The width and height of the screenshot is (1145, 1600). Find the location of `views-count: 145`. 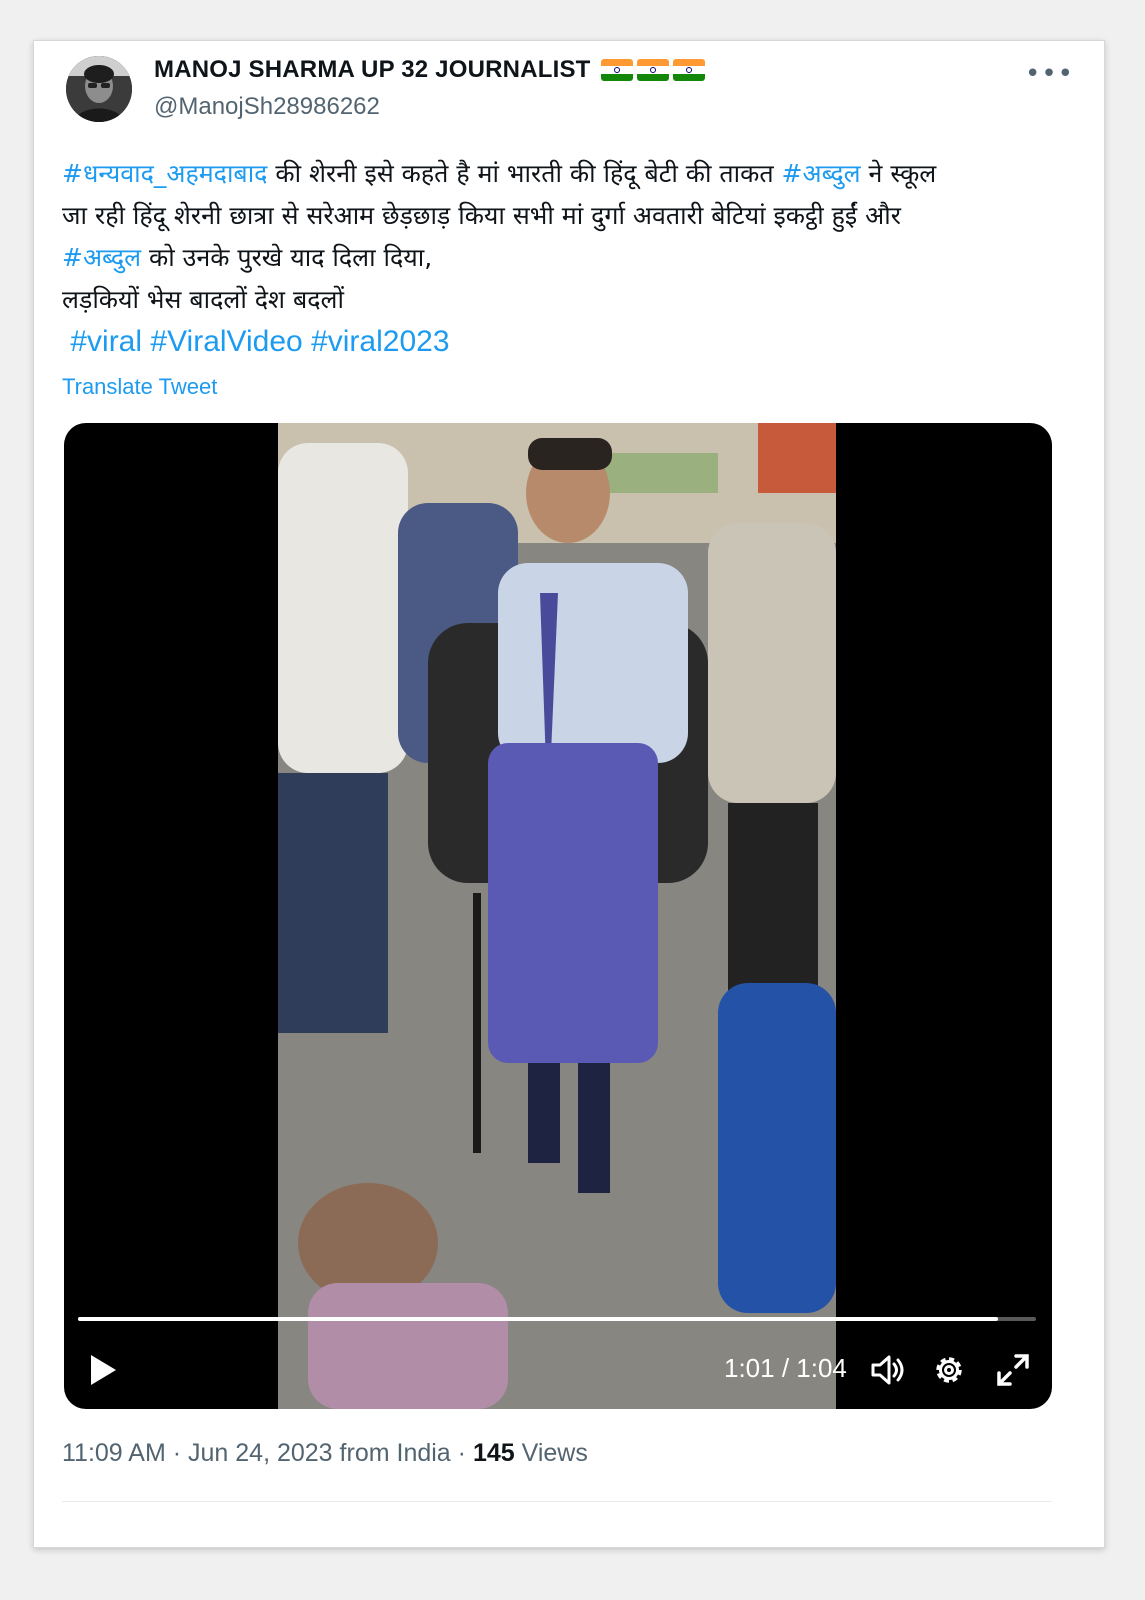

views-count: 145 is located at coordinates (493, 1453).